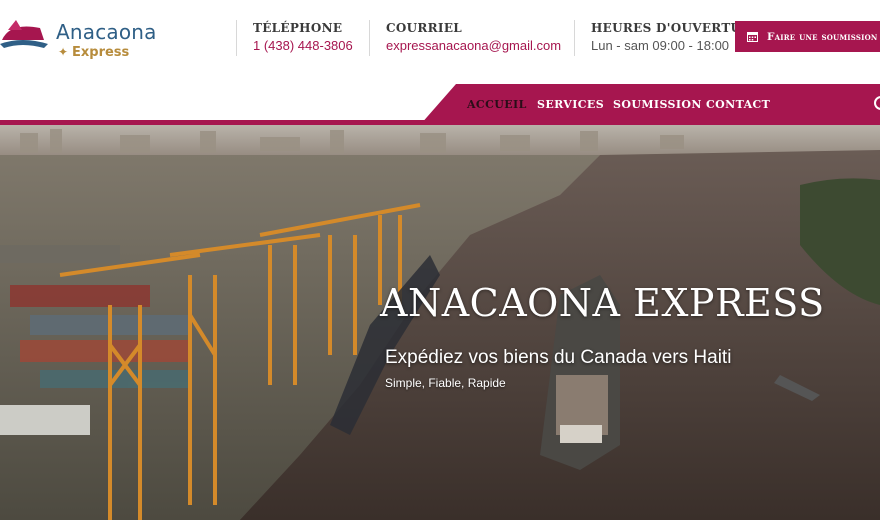 This screenshot has width=880, height=520. What do you see at coordinates (497, 104) in the screenshot?
I see `nav-accueil: ACCUEIL` at bounding box center [497, 104].